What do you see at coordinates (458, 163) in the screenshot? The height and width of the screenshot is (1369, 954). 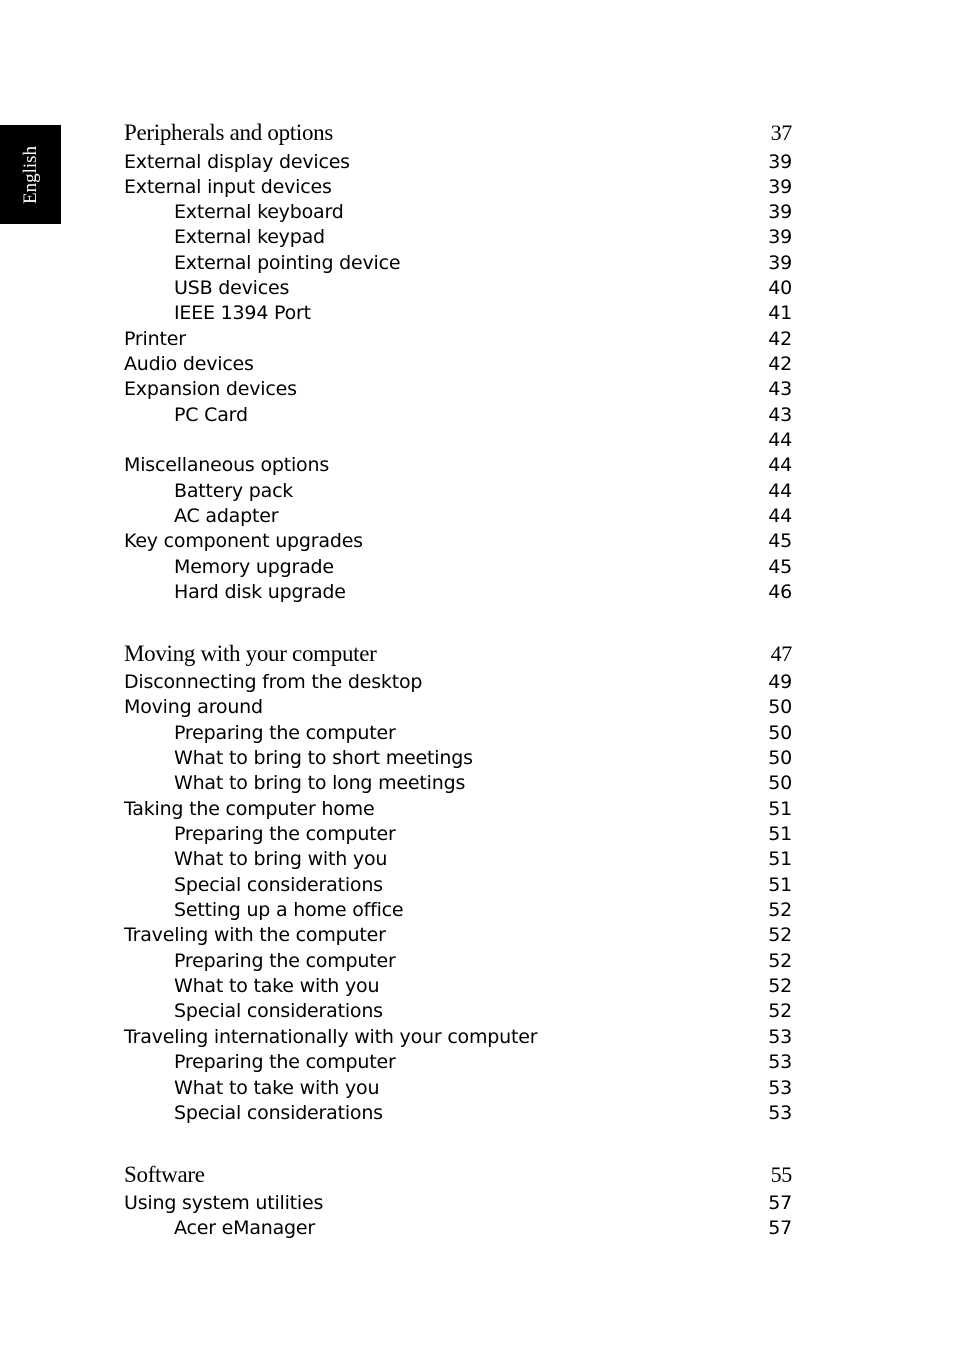 I see `toc-entry: External display devices 39` at bounding box center [458, 163].